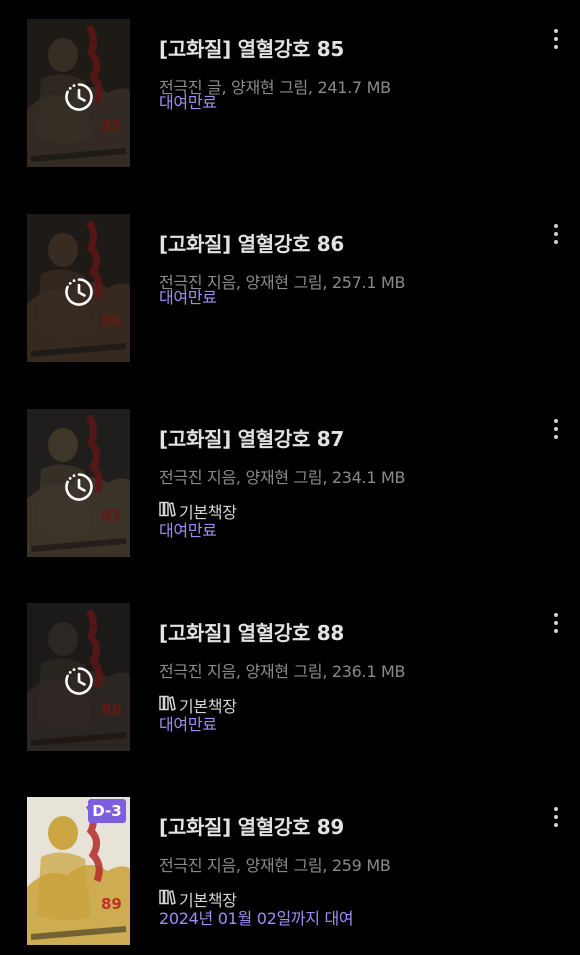 The width and height of the screenshot is (580, 955). Describe the element at coordinates (107, 811) in the screenshot. I see `d-day-badge: D-3` at that location.